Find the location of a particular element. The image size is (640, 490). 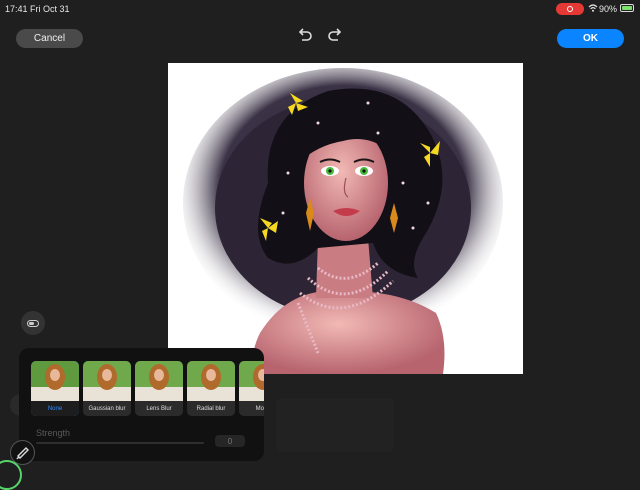

strength-value: 0 is located at coordinates (230, 441).